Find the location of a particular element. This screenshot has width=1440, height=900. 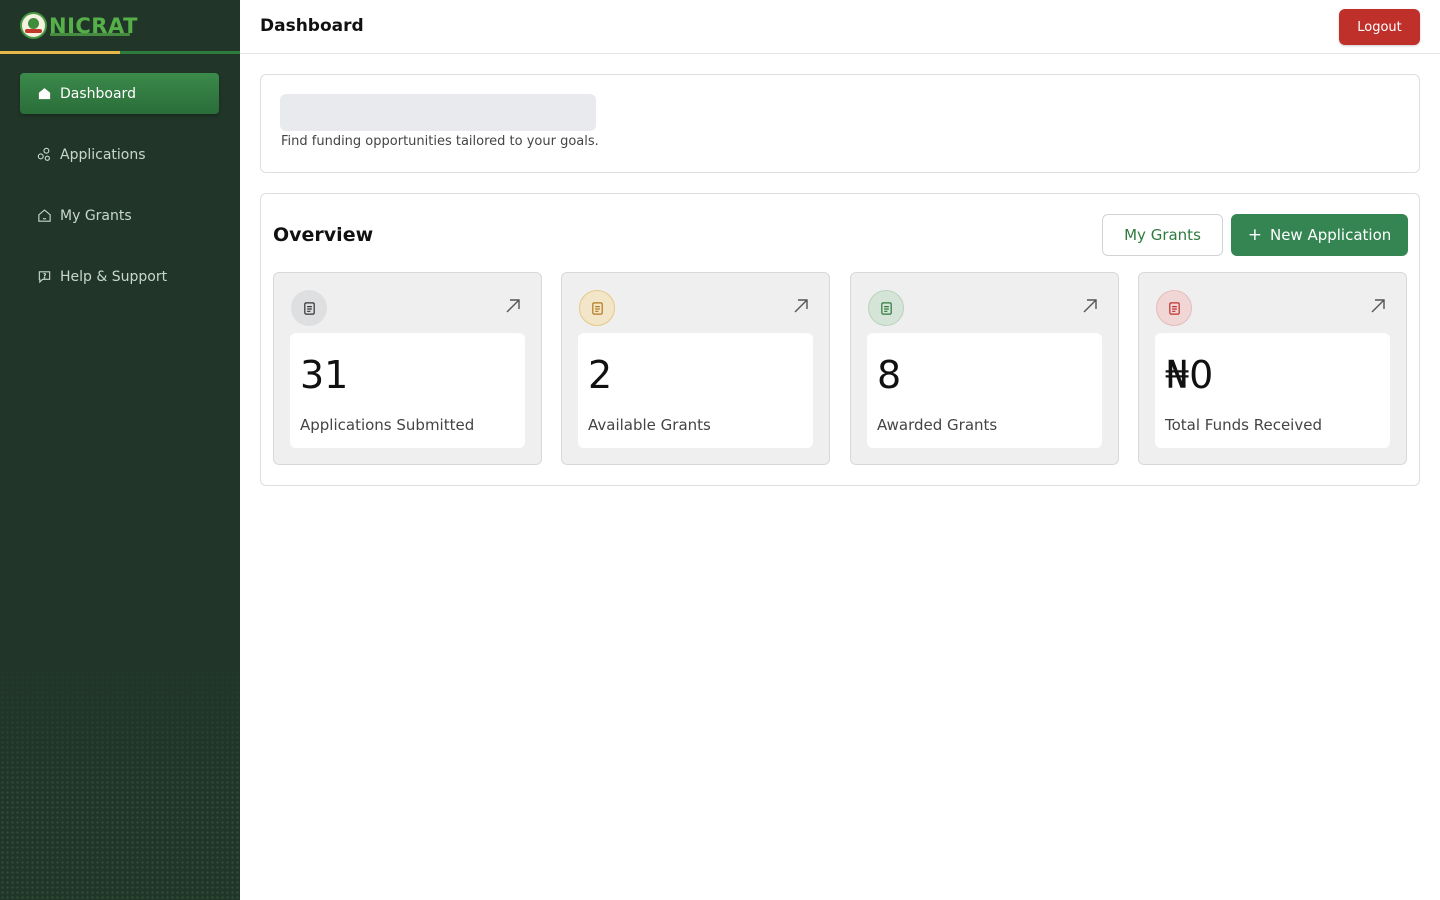

stat-content: ₦0 Total Funds Received is located at coordinates (1272, 390).